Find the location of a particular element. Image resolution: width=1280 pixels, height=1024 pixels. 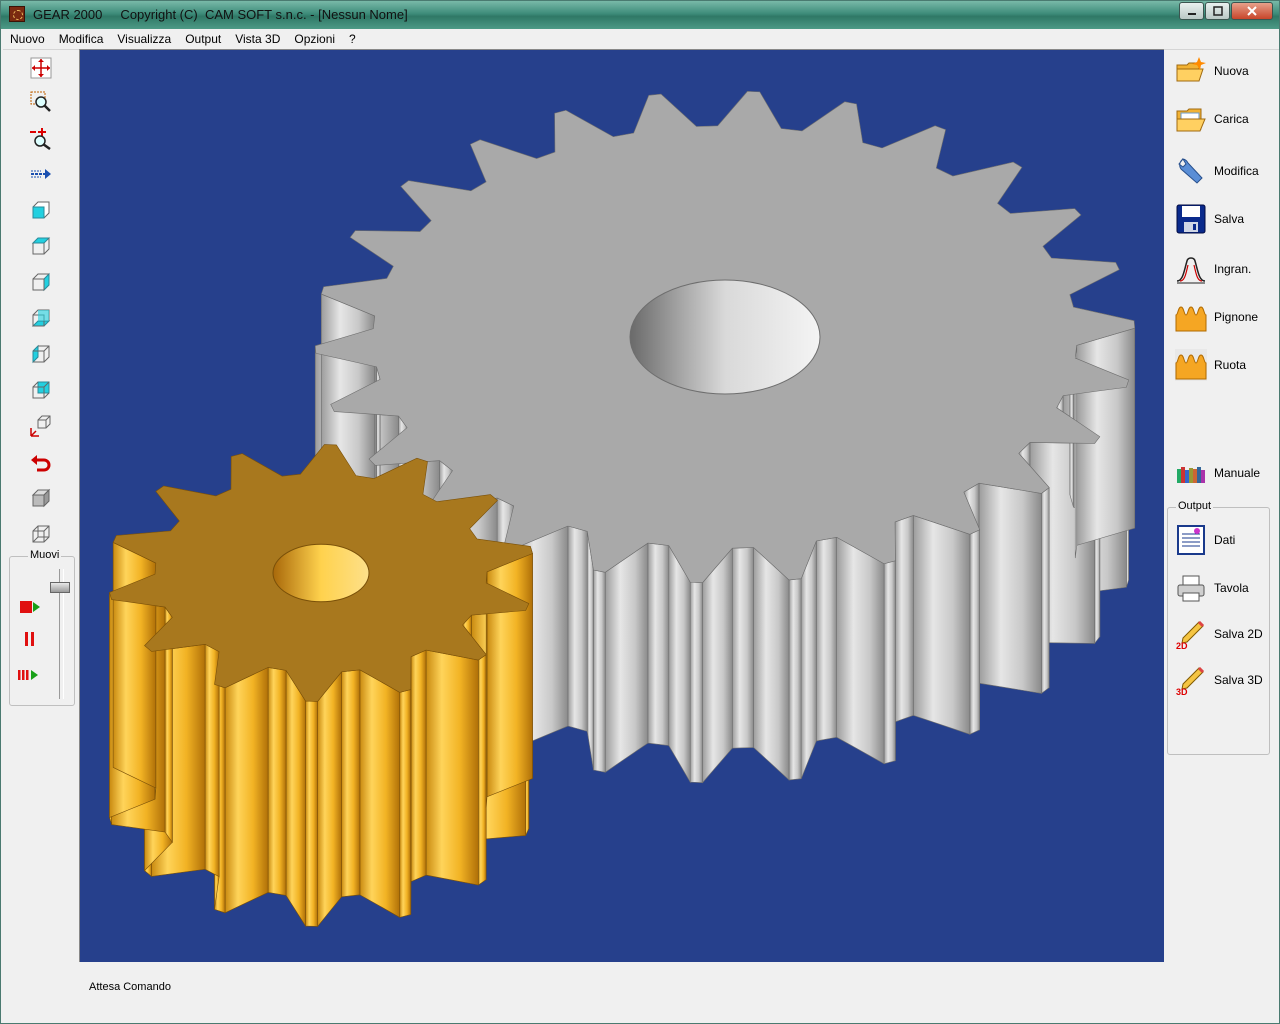

menu-output: Output is located at coordinates (203, 39).